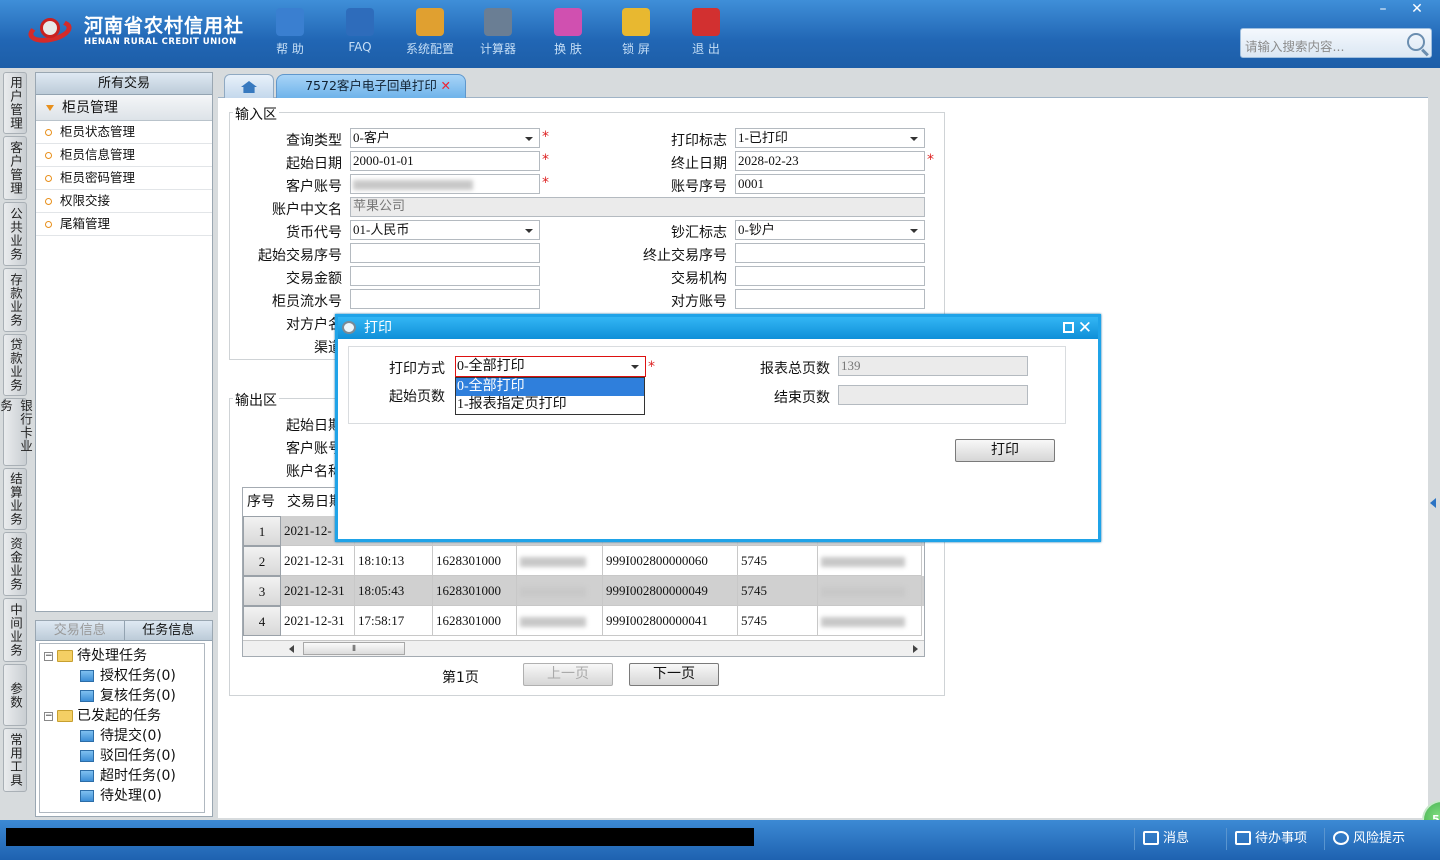 The height and width of the screenshot is (860, 1440). What do you see at coordinates (394, 561) in the screenshot?
I see `table-cell: 18:10:13` at bounding box center [394, 561].